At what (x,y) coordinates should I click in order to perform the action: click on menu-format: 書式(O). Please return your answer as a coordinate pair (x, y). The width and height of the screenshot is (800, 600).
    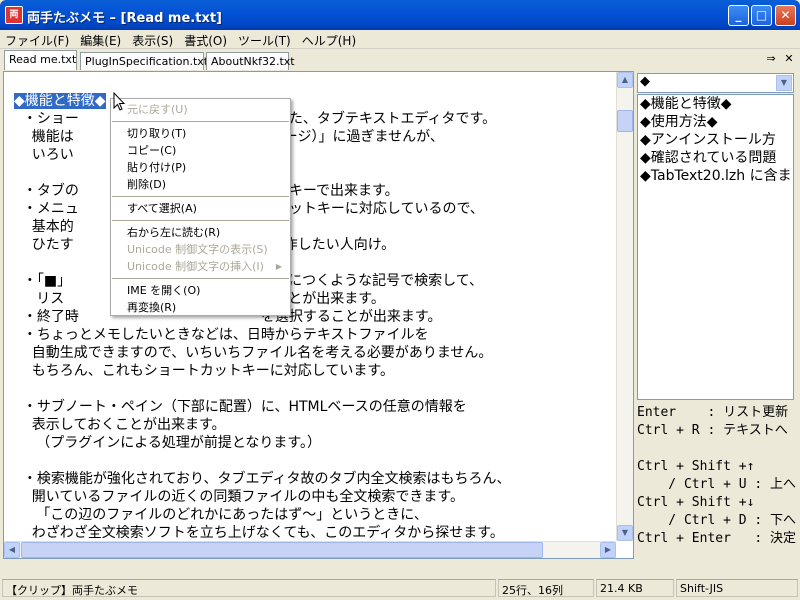
    Looking at the image, I should click on (206, 39).